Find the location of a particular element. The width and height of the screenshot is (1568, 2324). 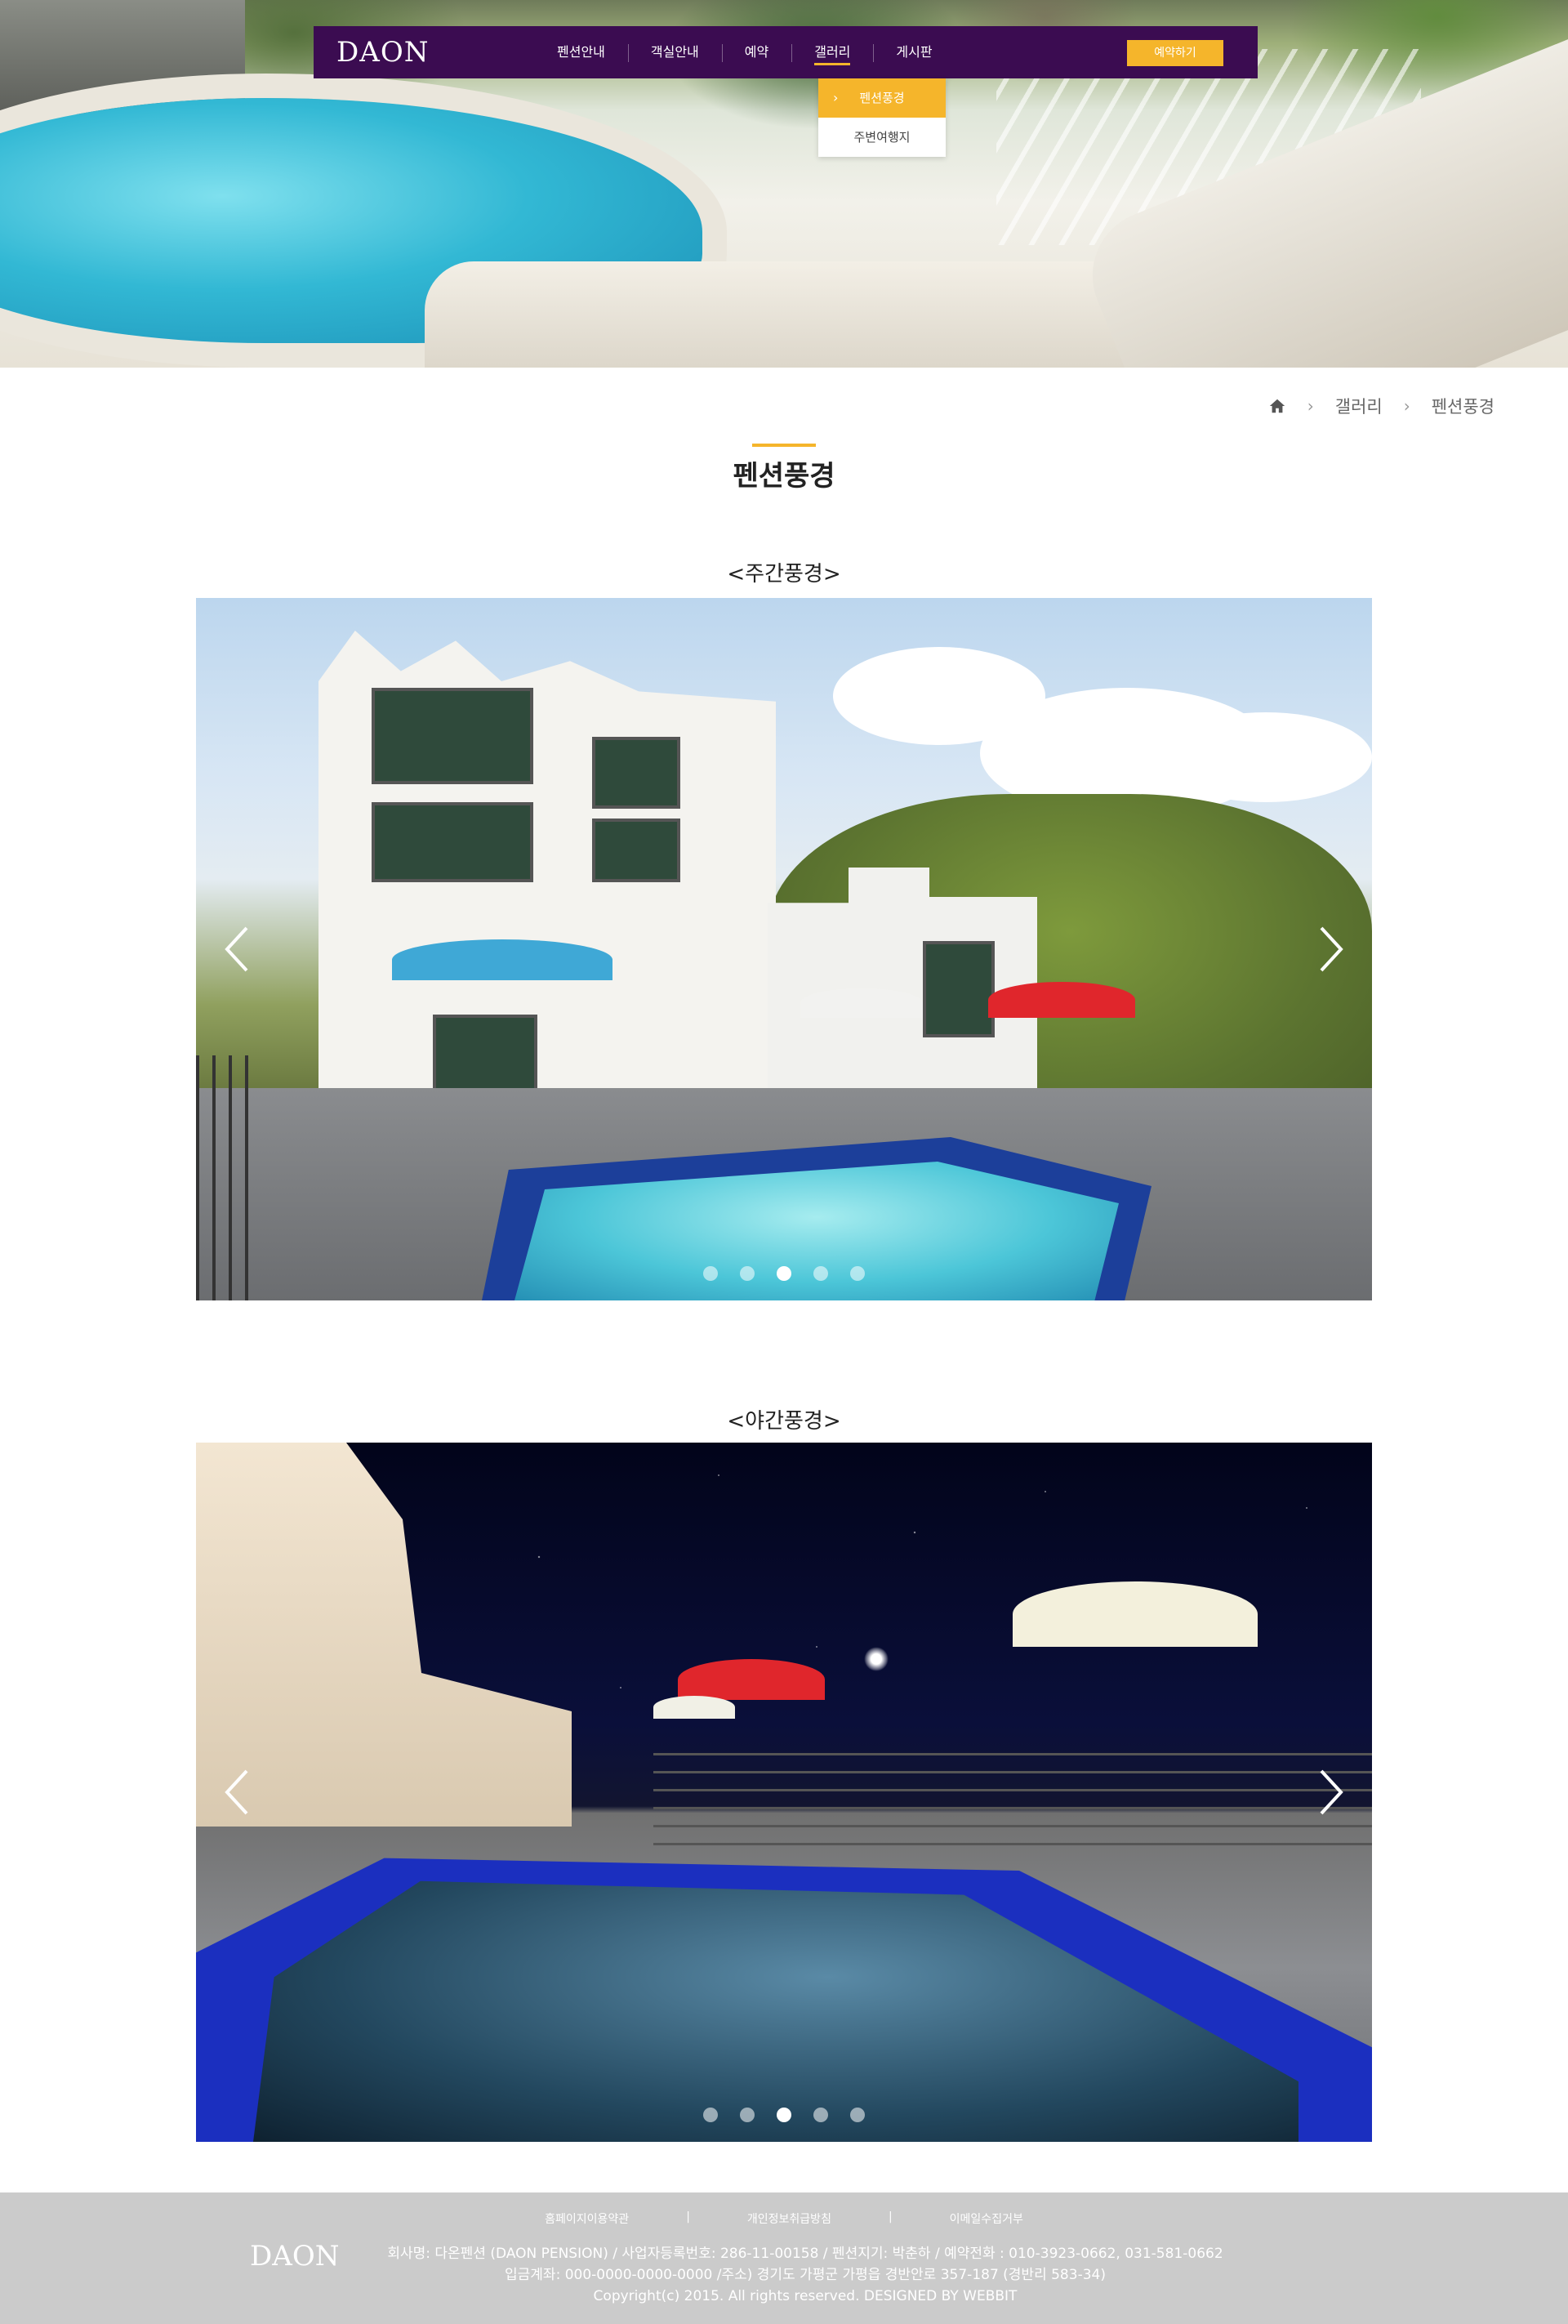

menu-item-gallery: 갤러리 is located at coordinates (832, 52).